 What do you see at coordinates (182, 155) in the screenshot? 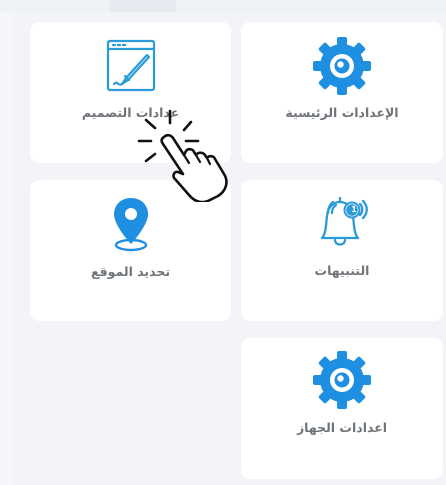
I see `hand-pointer-click-icon` at bounding box center [182, 155].